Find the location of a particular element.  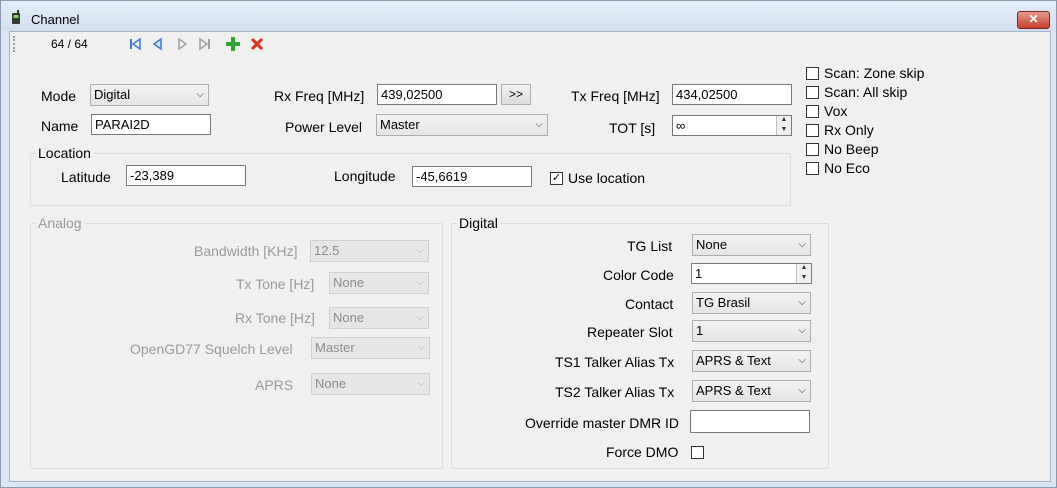

contact-label: Contact is located at coordinates (649, 304).